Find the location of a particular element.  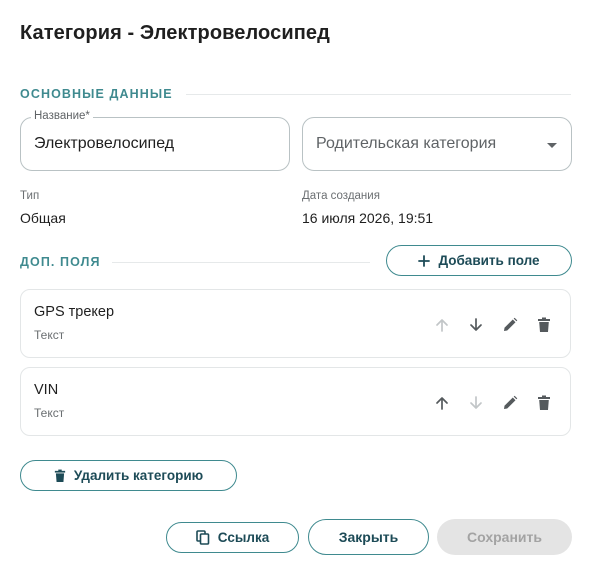

copy-link-button: Ссылка is located at coordinates (232, 537).